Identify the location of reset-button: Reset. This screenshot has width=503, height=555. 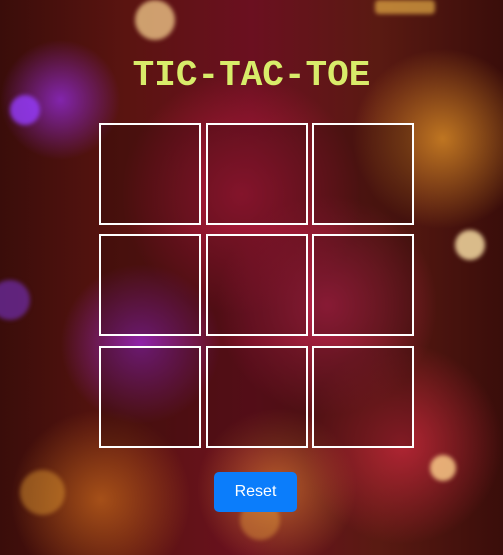
(255, 492).